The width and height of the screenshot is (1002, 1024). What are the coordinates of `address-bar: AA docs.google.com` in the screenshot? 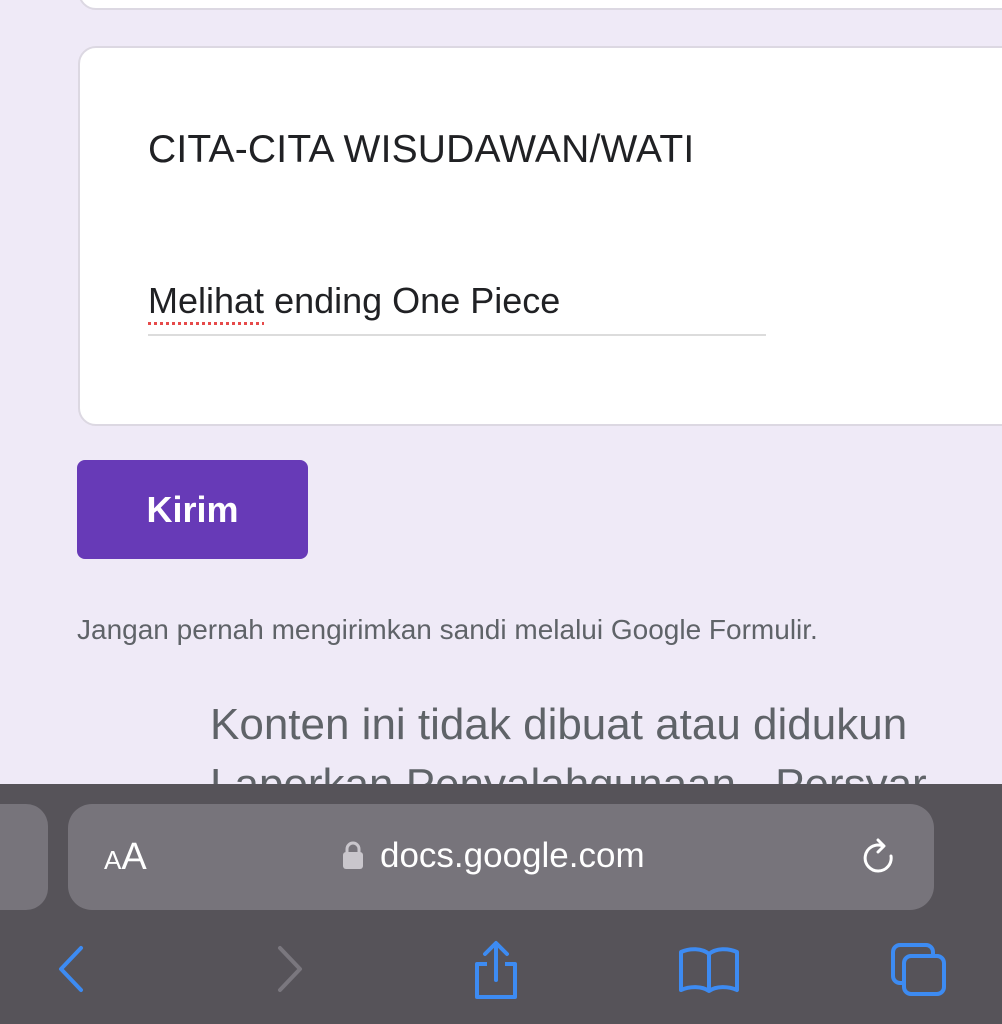 It's located at (501, 857).